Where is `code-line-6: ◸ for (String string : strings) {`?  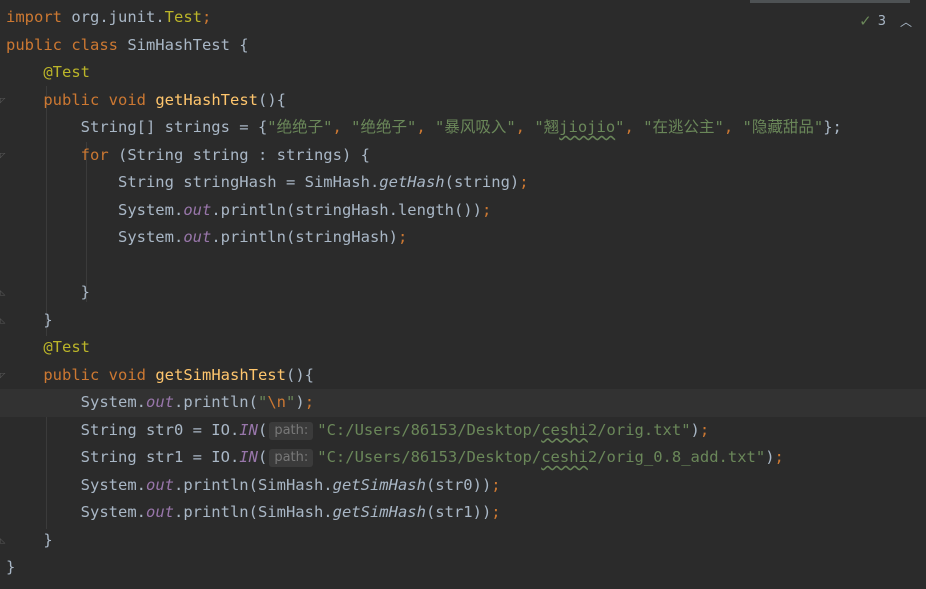
code-line-6: ◸ for (String string : strings) { is located at coordinates (463, 156).